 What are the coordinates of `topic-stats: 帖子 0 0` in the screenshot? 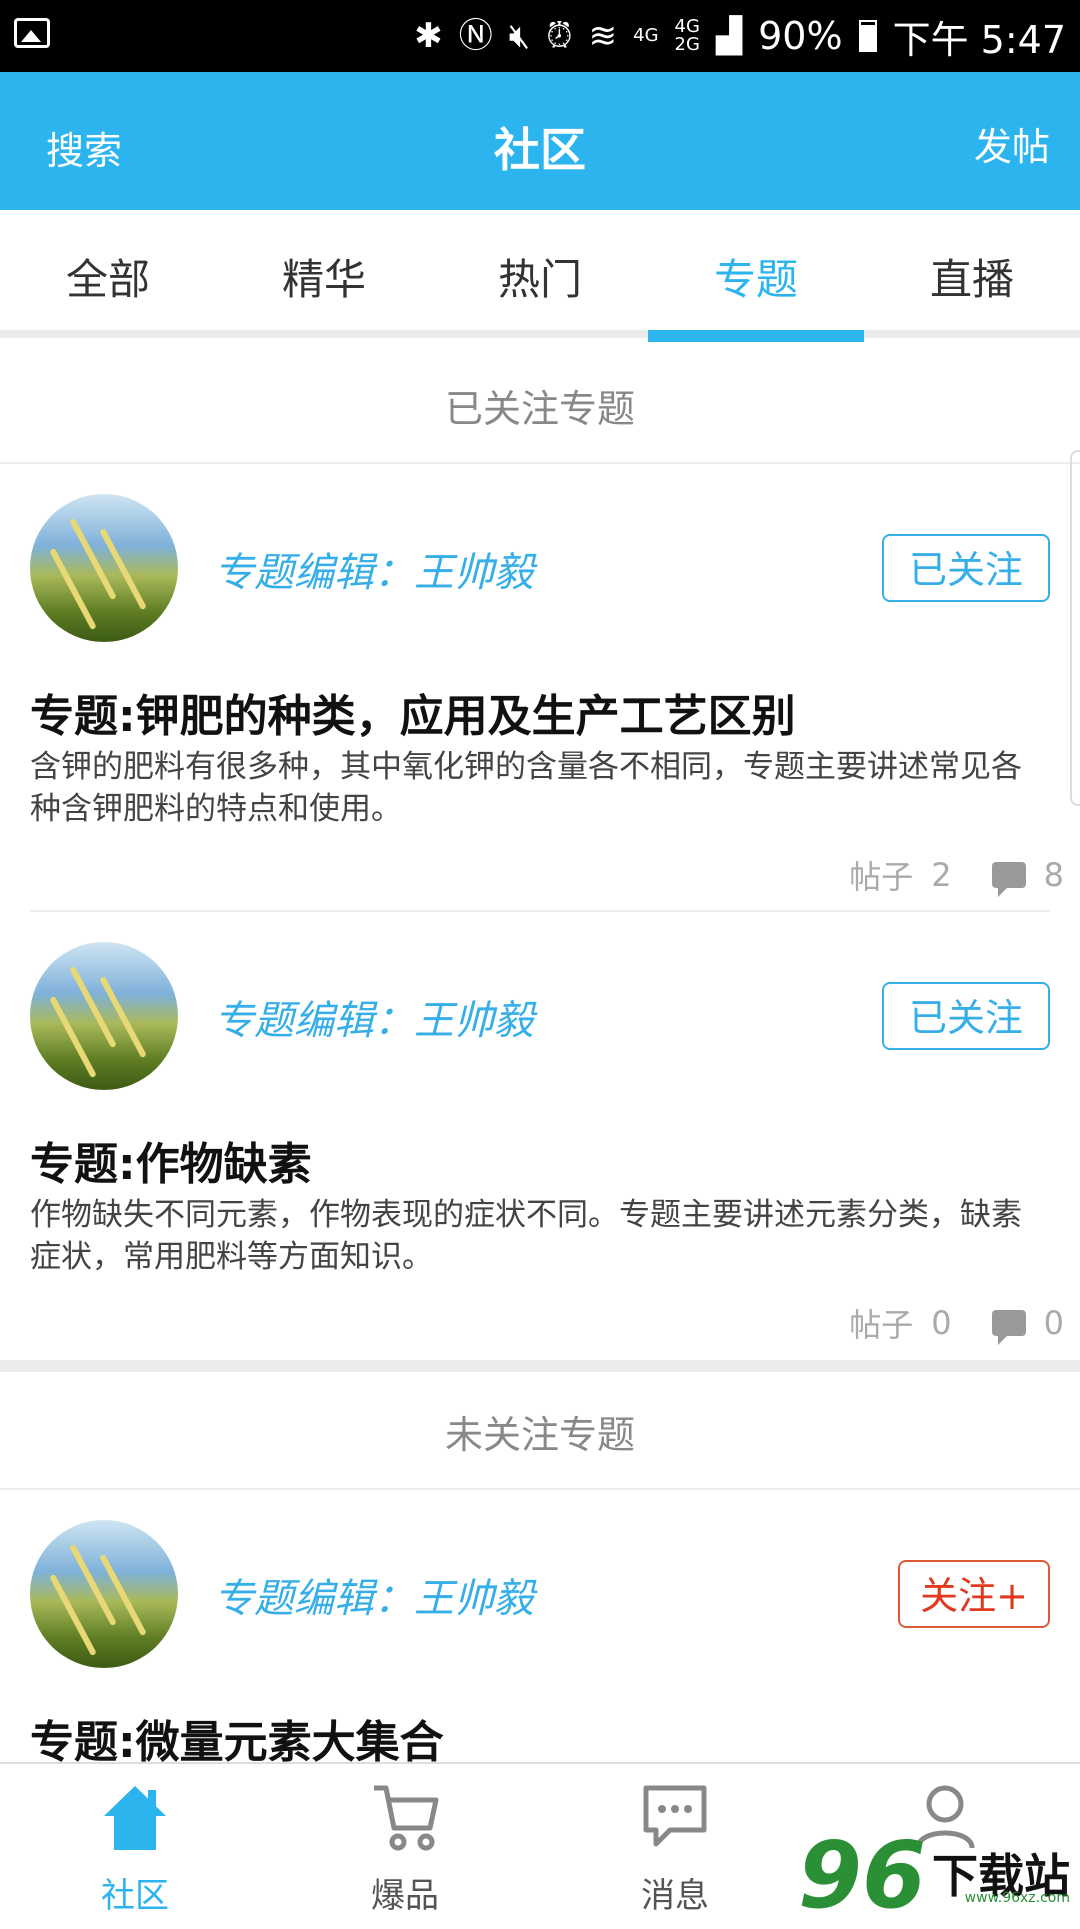 It's located at (956, 1323).